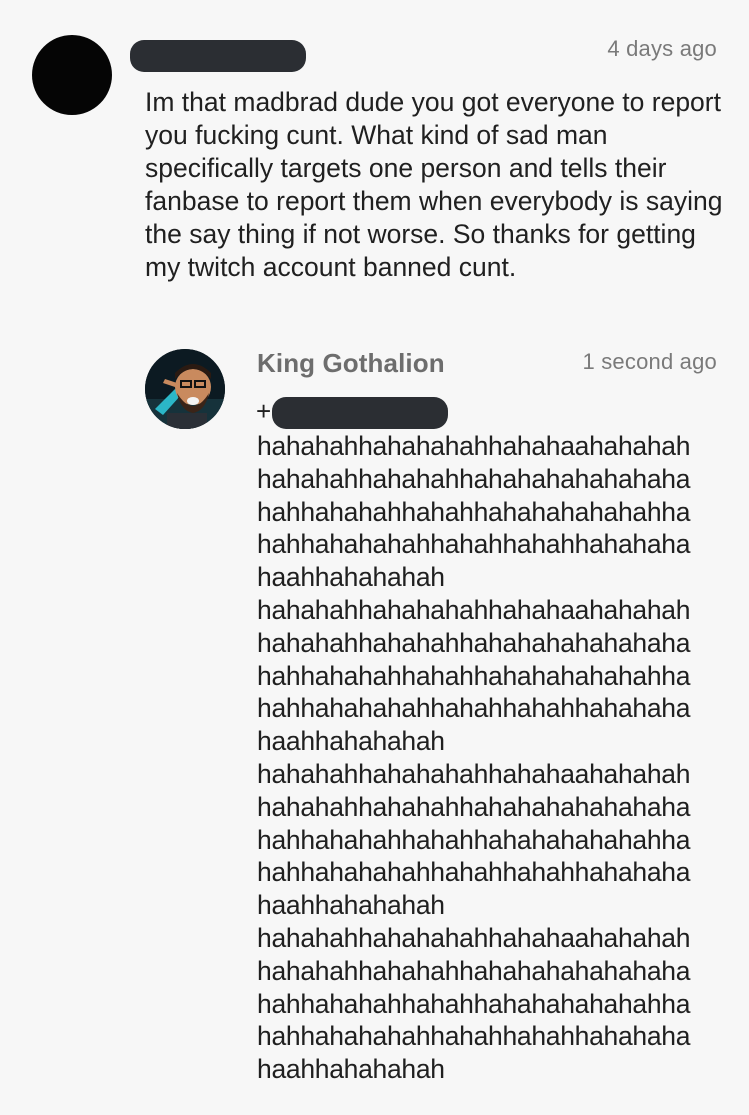 The height and width of the screenshot is (1115, 749). I want to click on reply-author: King Gothalion, so click(351, 363).